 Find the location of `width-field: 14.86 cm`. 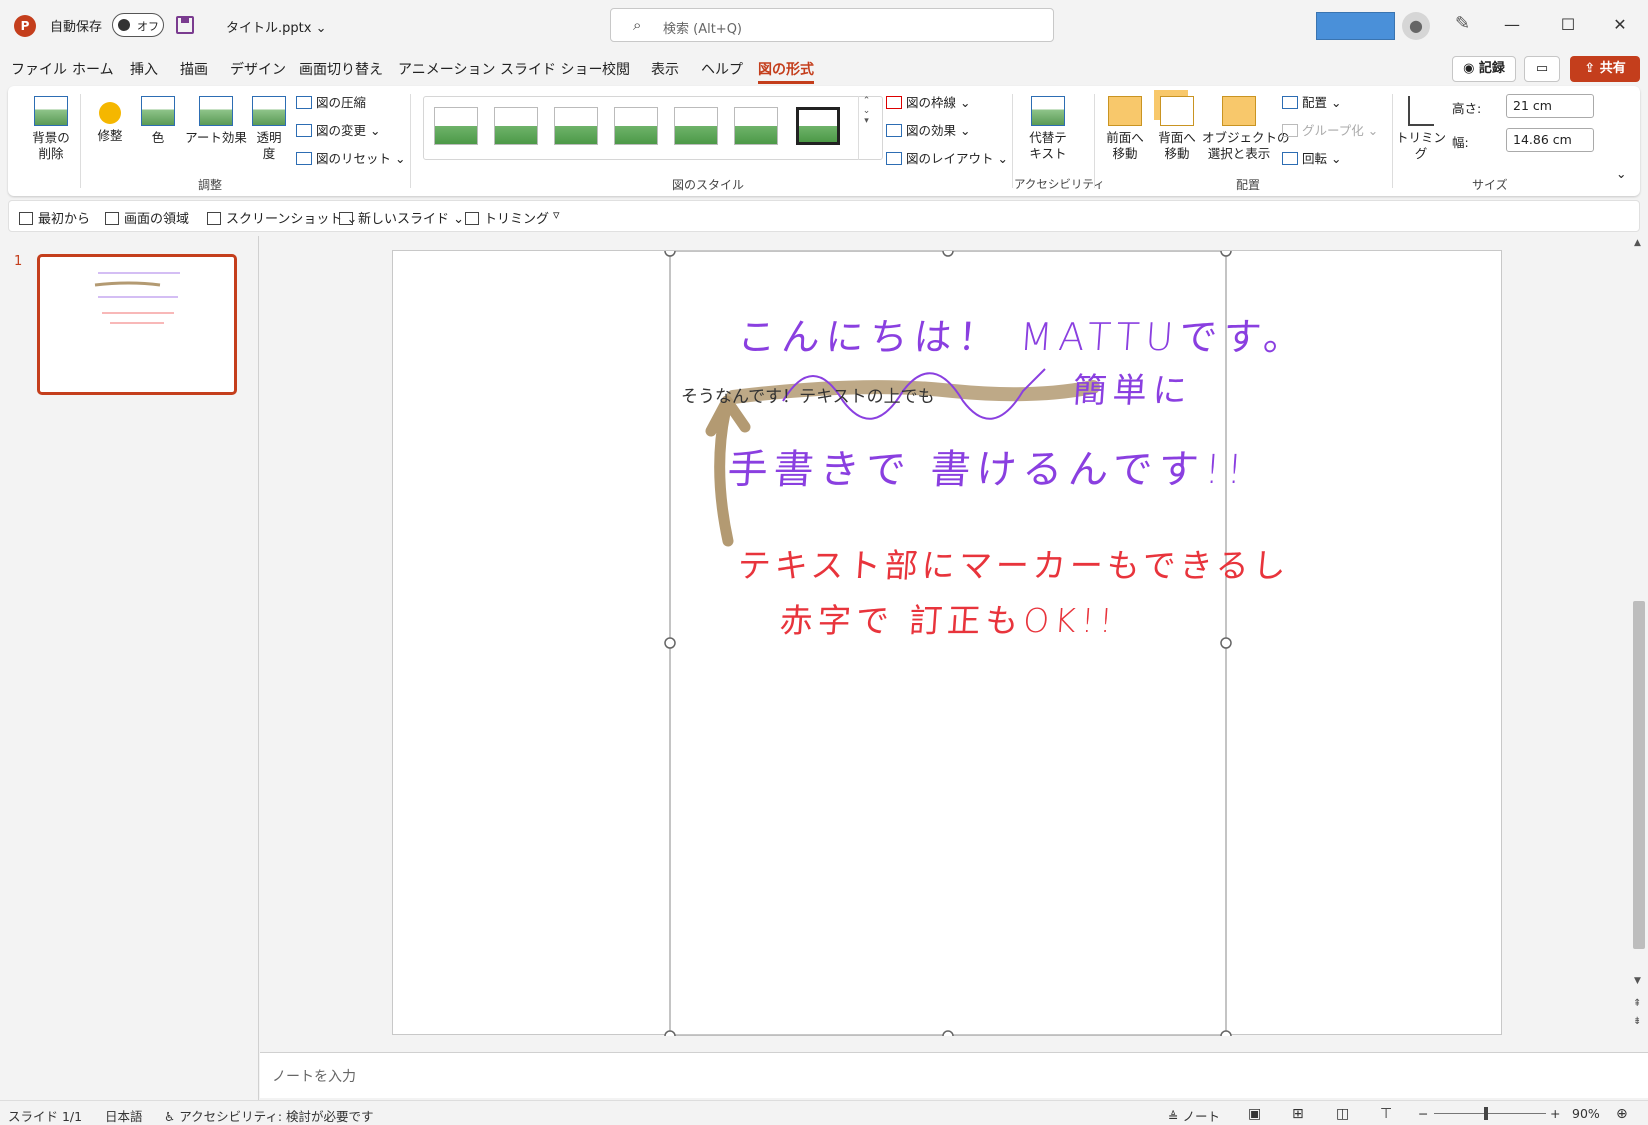

width-field: 14.86 cm is located at coordinates (1550, 140).